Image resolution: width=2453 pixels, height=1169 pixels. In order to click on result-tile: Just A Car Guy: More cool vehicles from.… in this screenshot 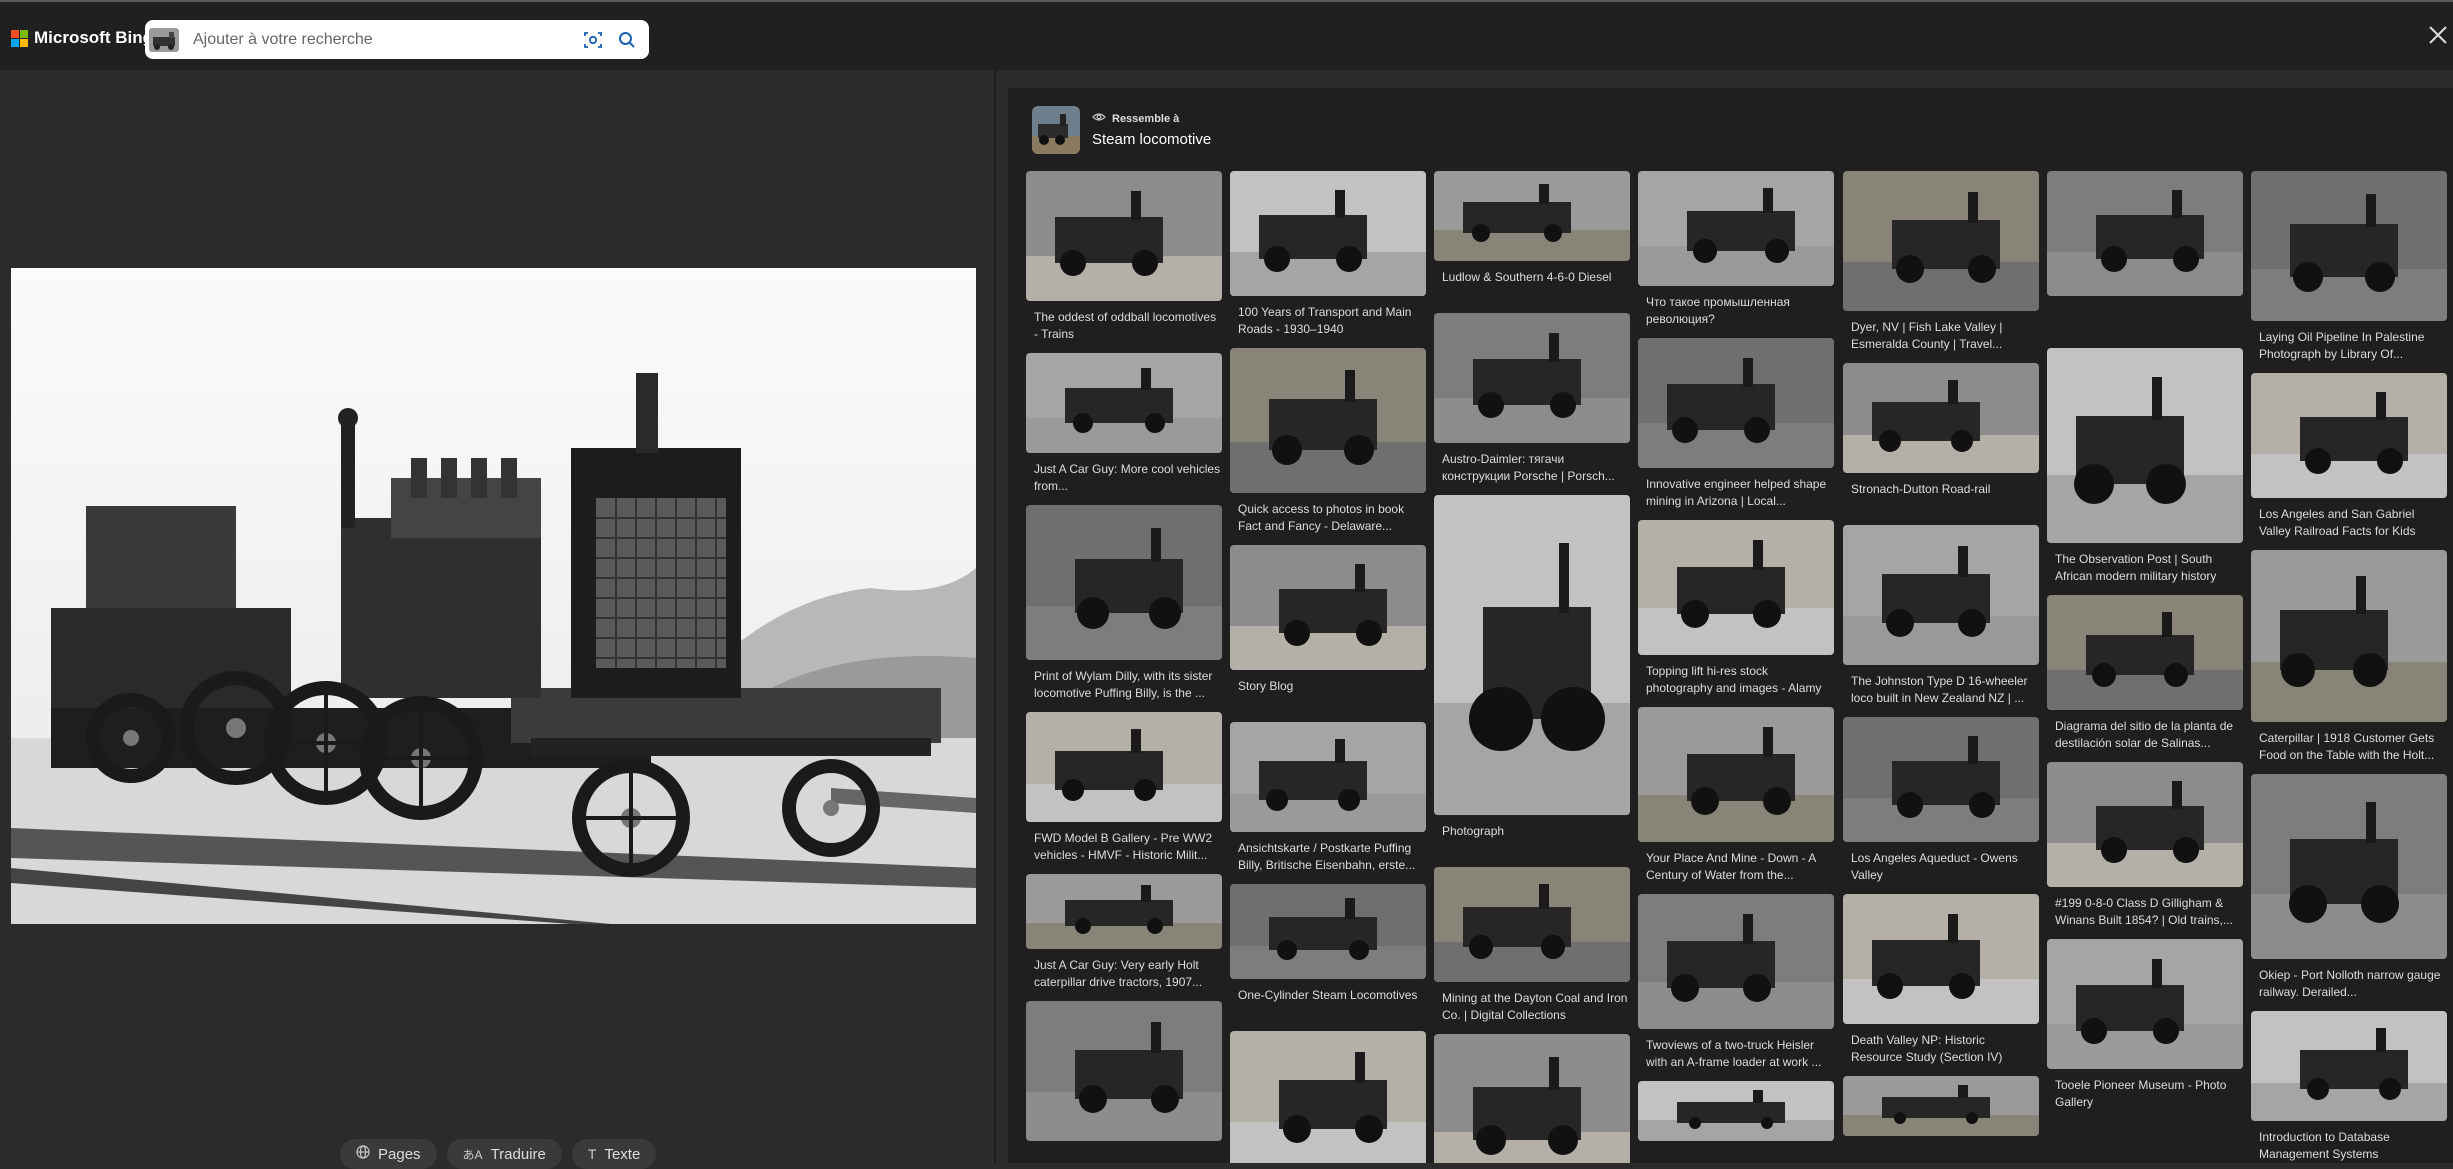, I will do `click(1124, 424)`.